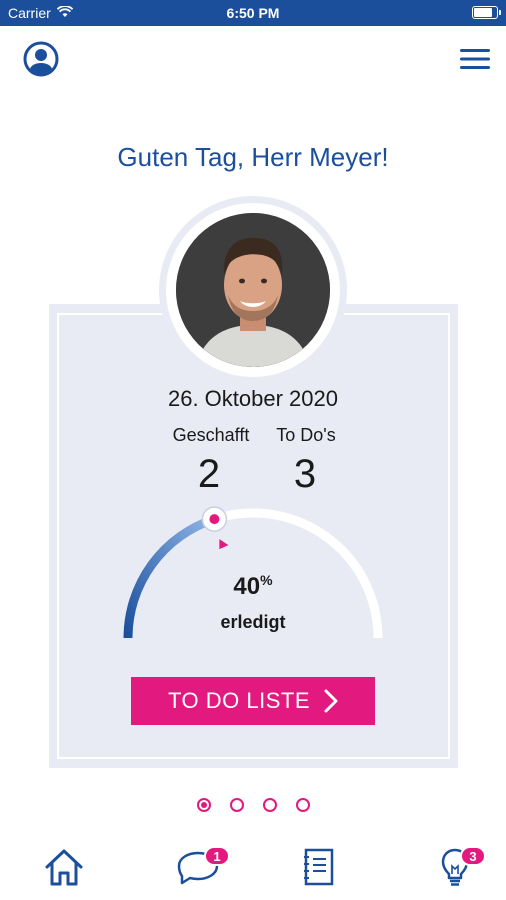  I want to click on avatar-portrait, so click(253, 290).